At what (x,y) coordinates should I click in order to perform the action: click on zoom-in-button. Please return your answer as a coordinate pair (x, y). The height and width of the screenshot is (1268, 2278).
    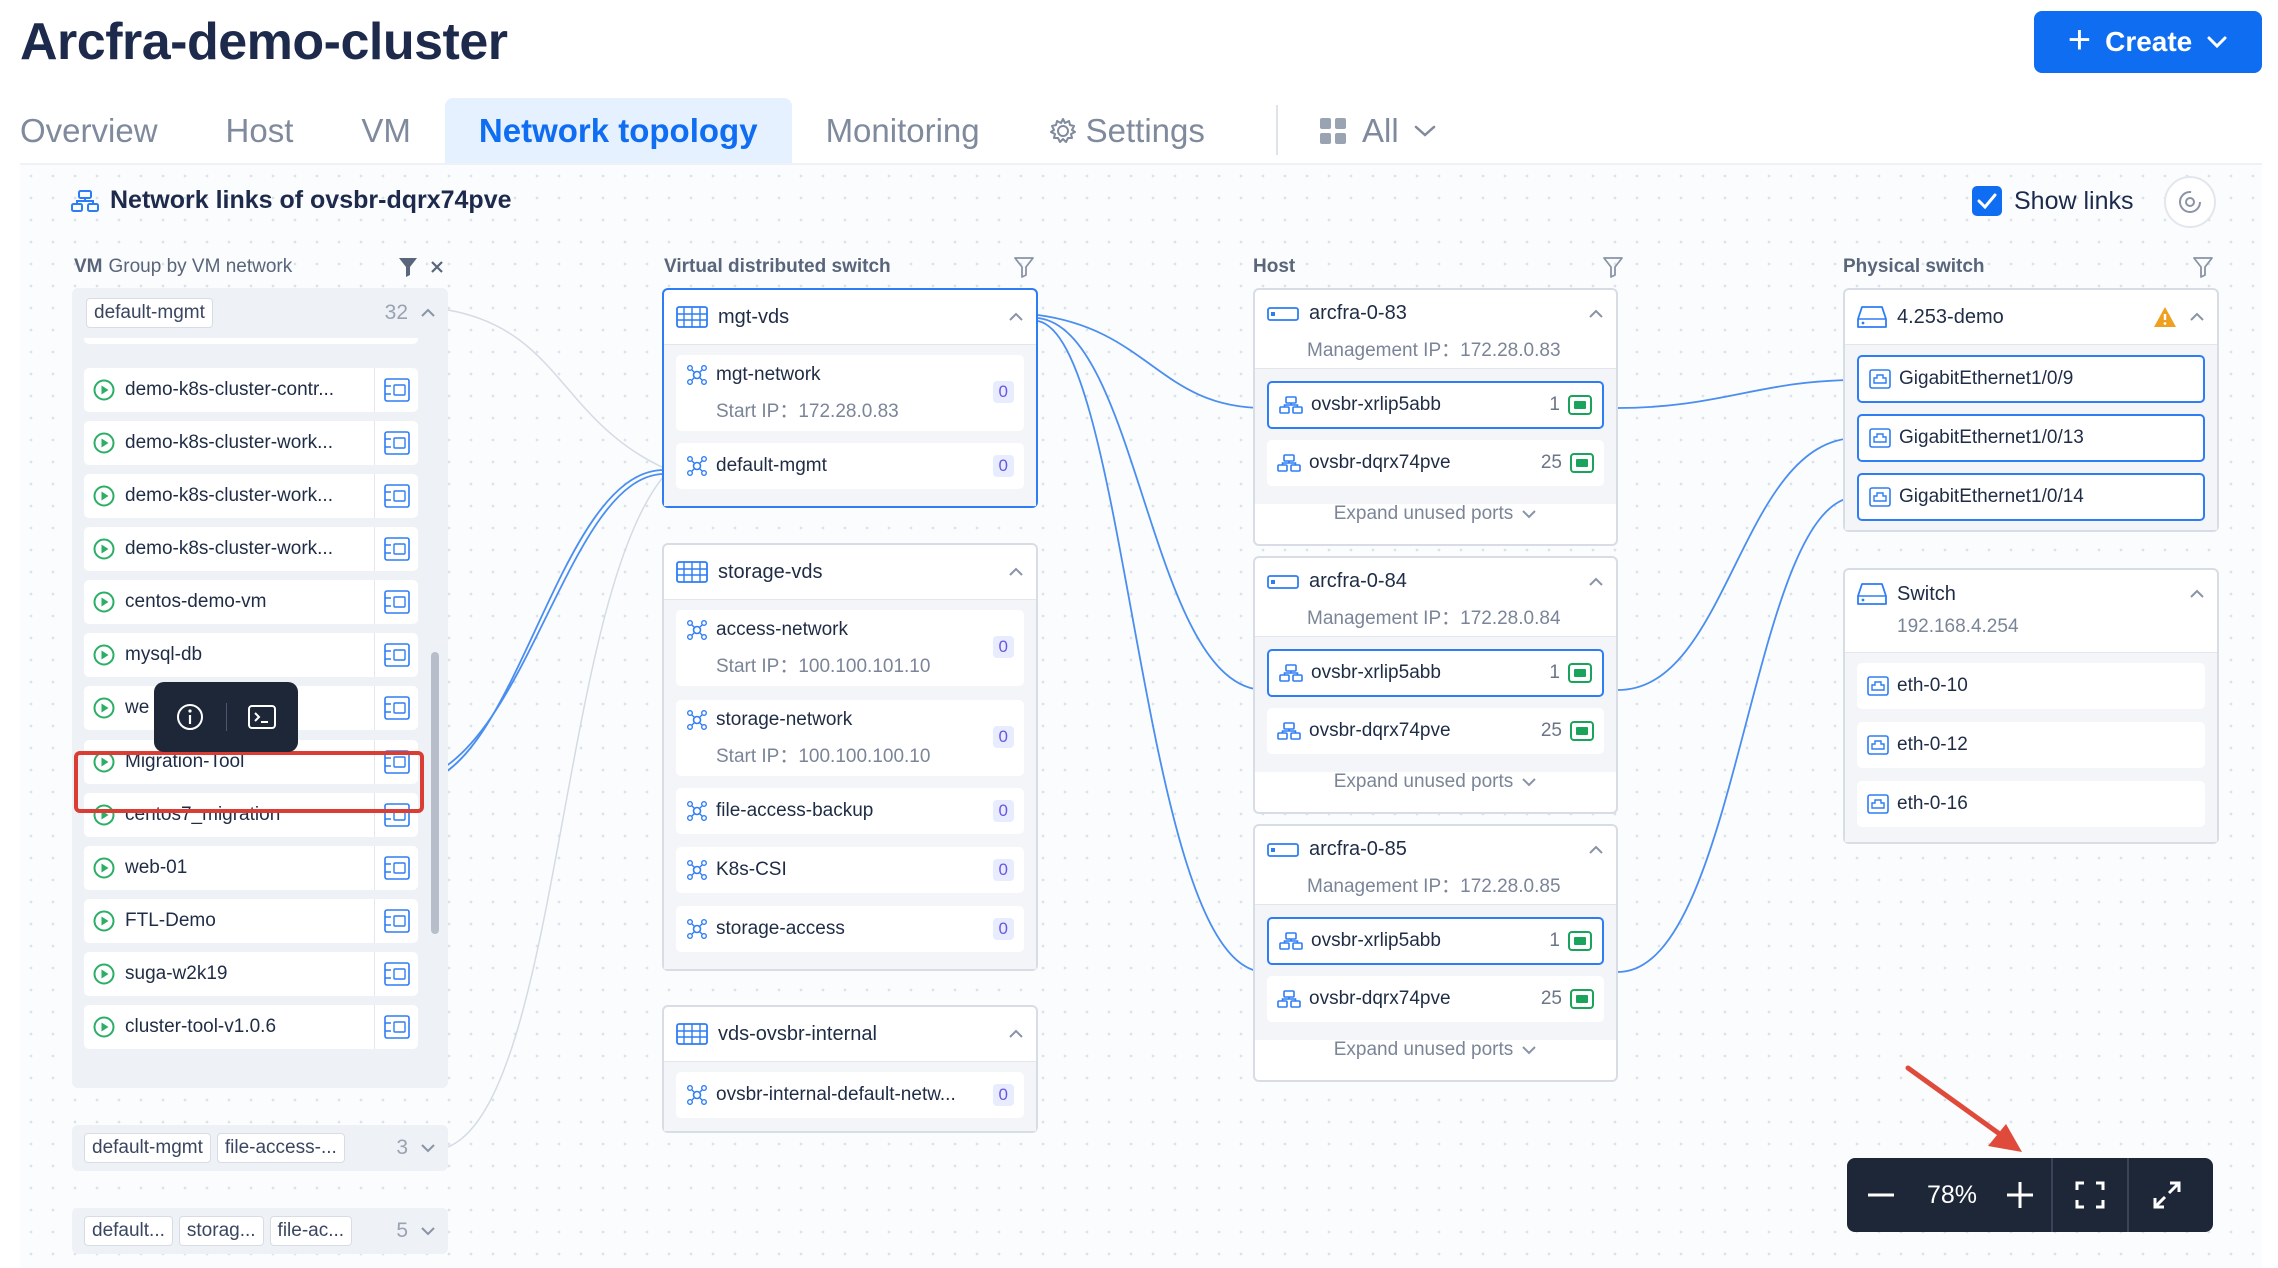
    Looking at the image, I should click on (2020, 1195).